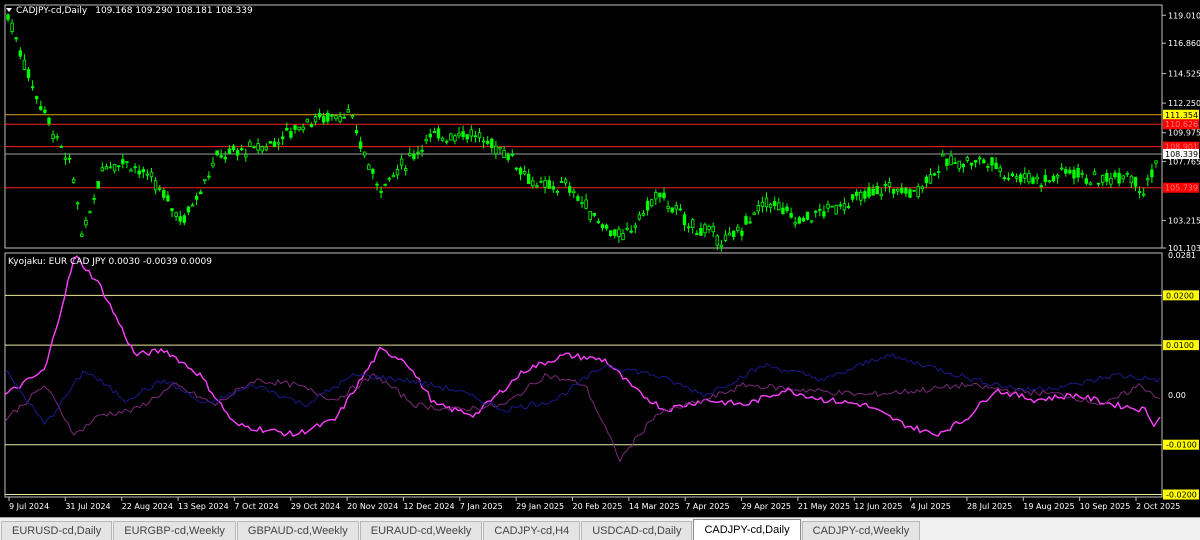 The image size is (1200, 540). I want to click on date-tick-label: 7 Apr 2025, so click(707, 506).